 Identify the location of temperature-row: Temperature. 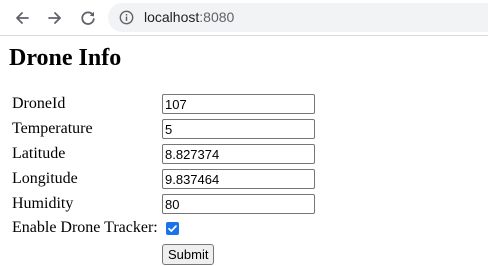
(172, 130).